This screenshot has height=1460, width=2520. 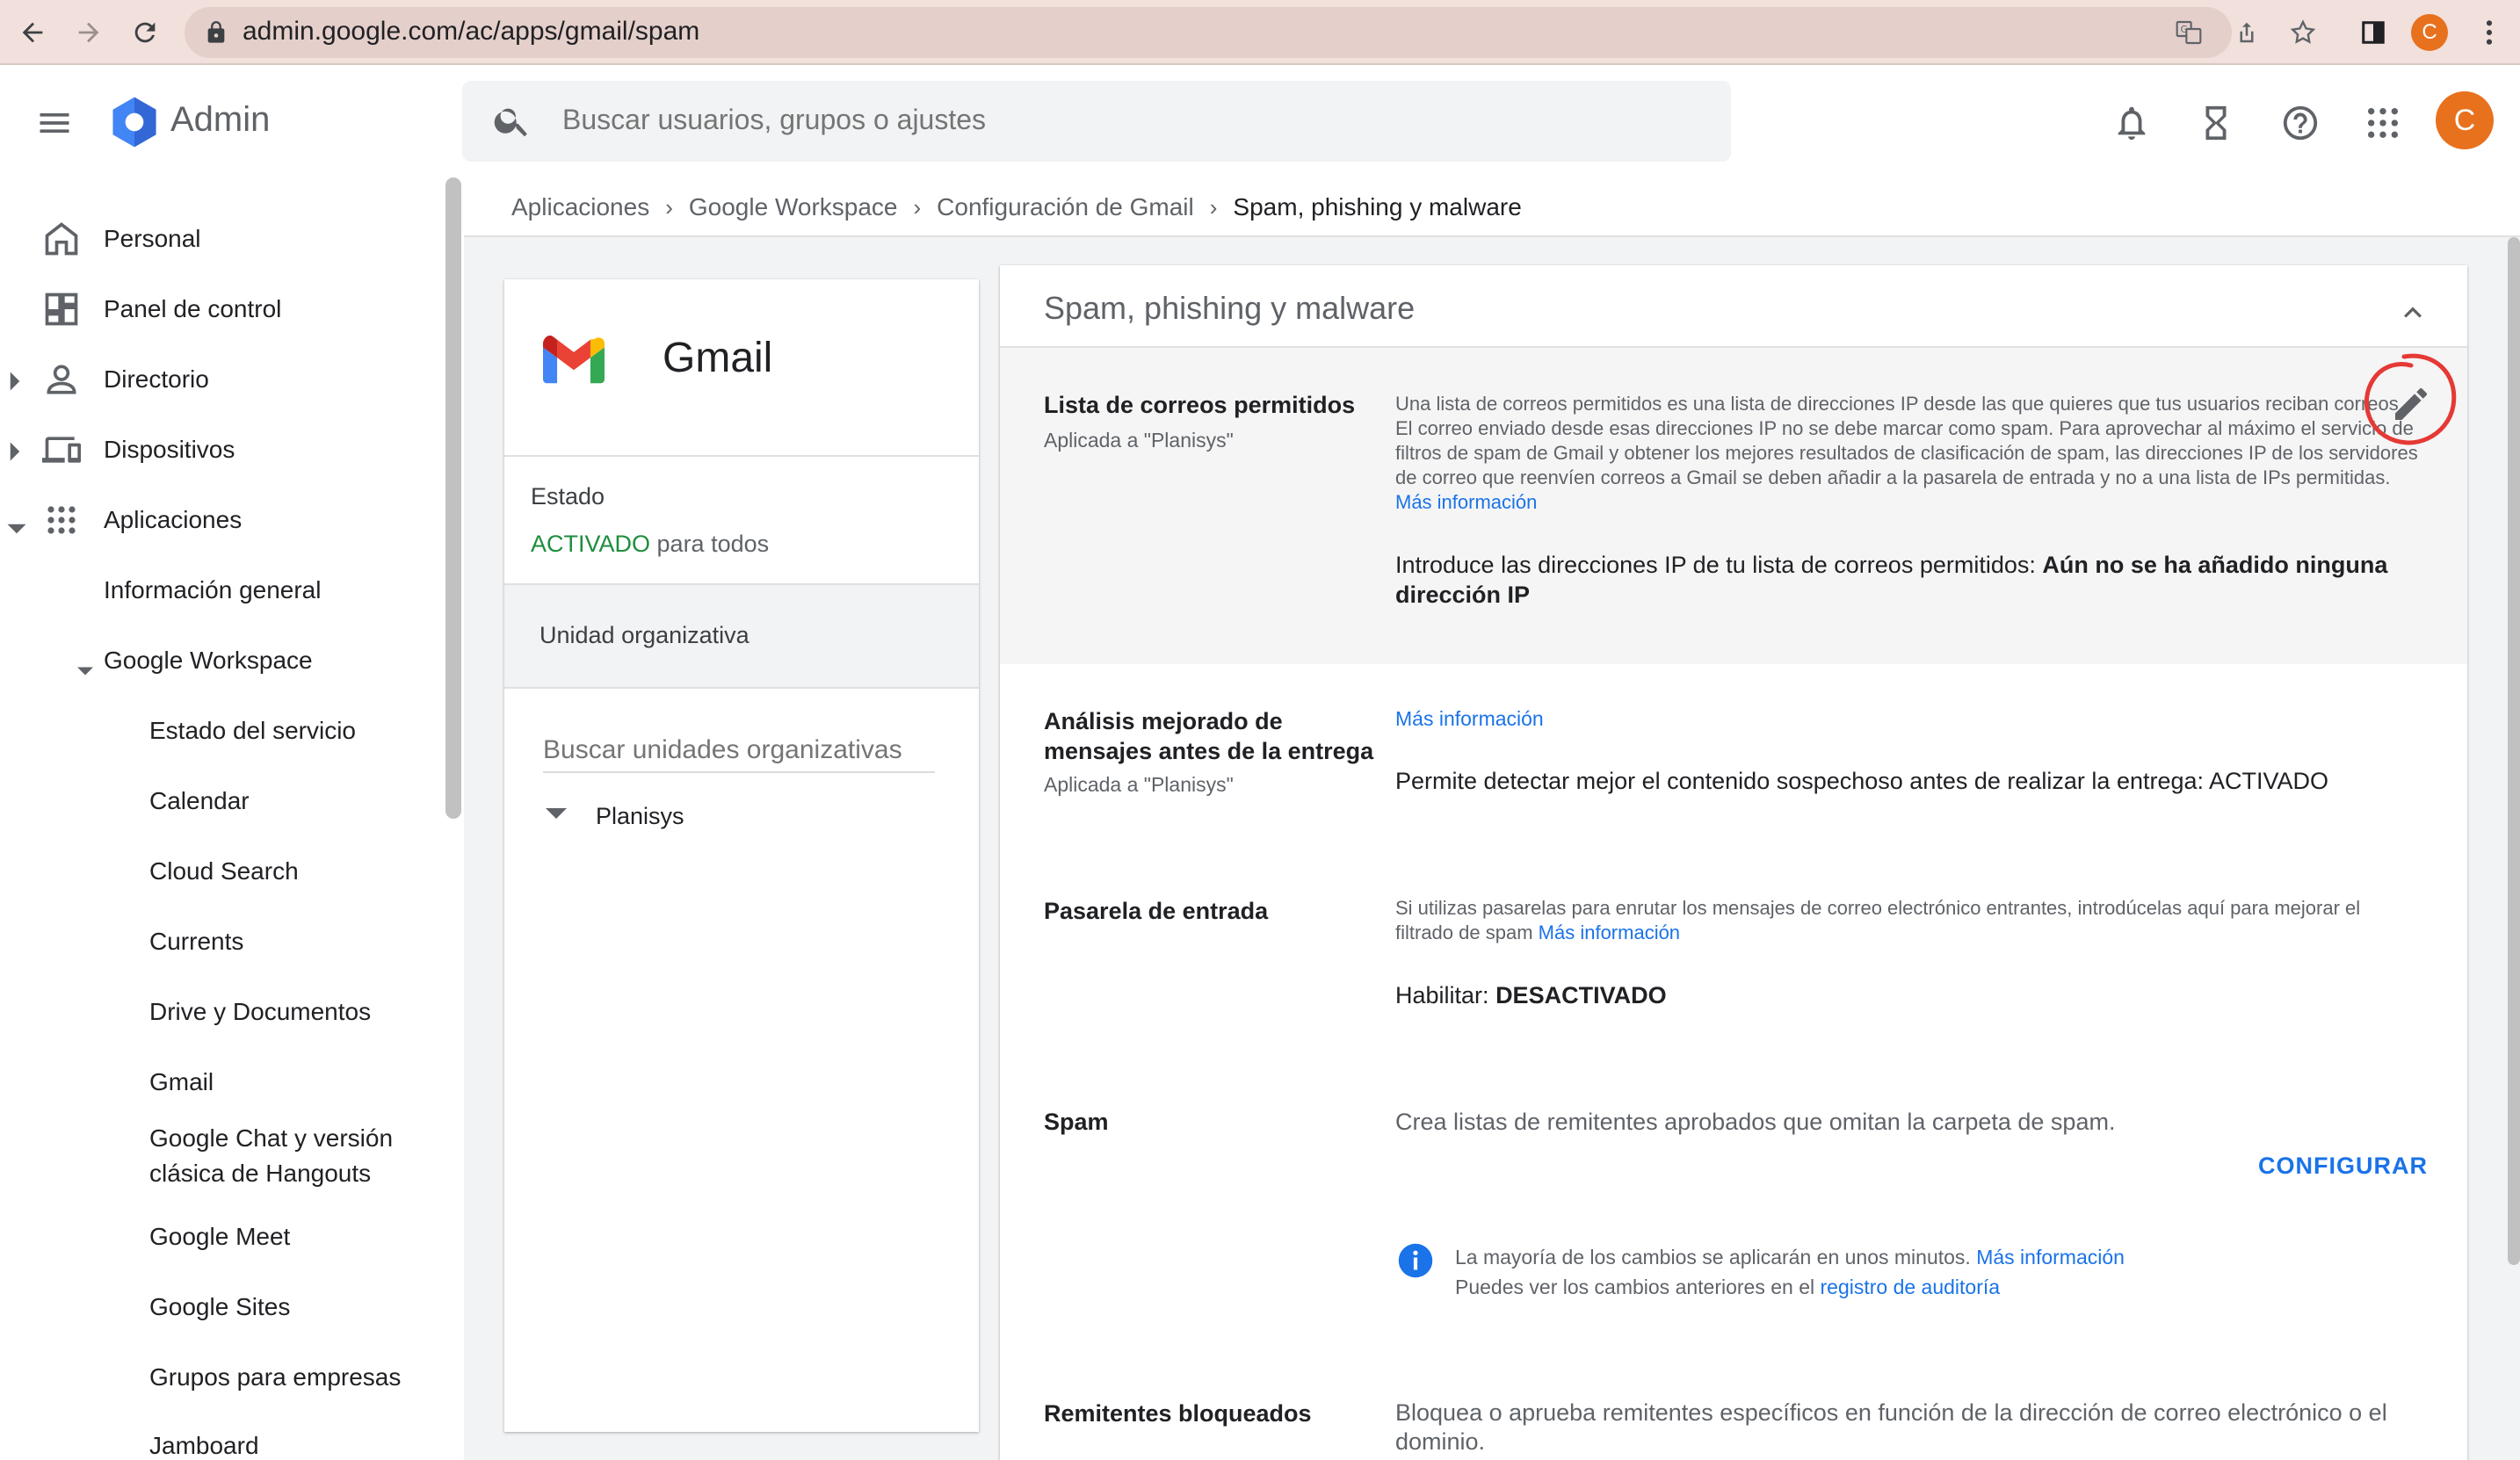 I want to click on notifications-bell-icon, so click(x=2131, y=123).